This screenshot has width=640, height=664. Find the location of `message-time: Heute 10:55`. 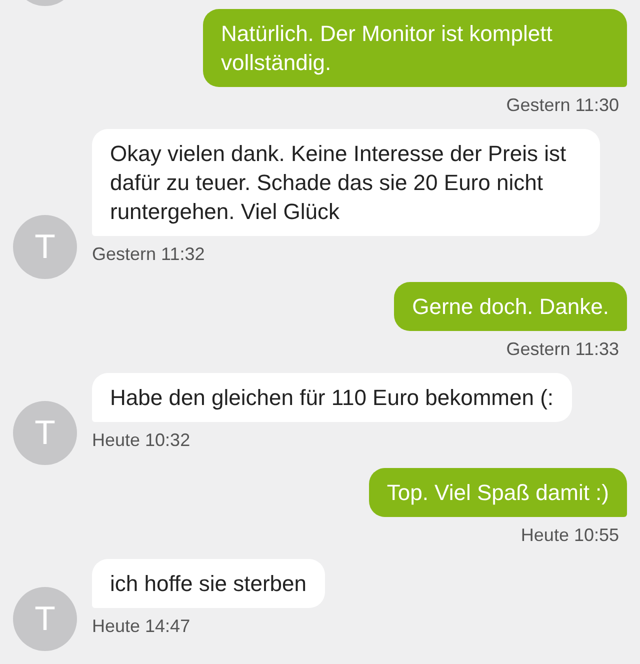

message-time: Heute 10:55 is located at coordinates (570, 535).